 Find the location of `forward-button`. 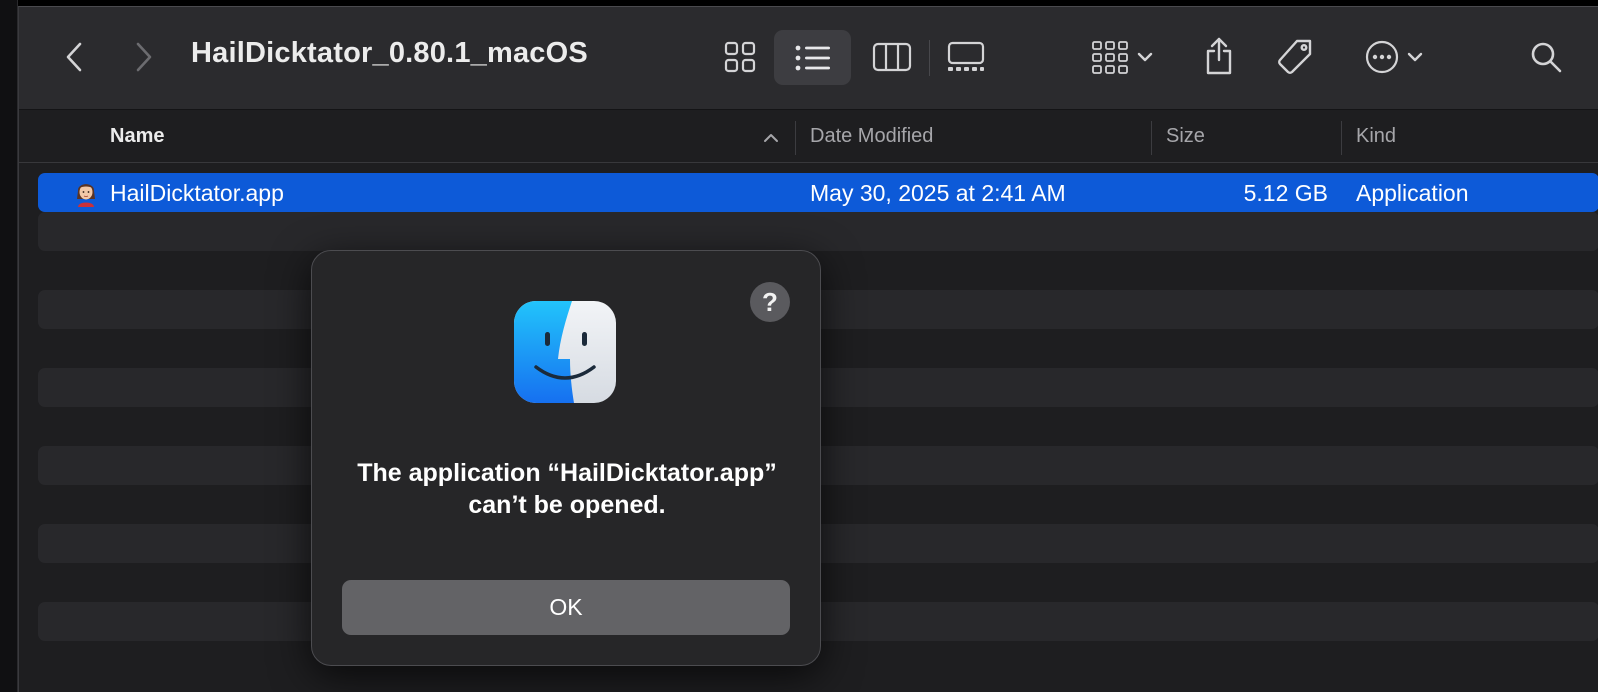

forward-button is located at coordinates (144, 57).